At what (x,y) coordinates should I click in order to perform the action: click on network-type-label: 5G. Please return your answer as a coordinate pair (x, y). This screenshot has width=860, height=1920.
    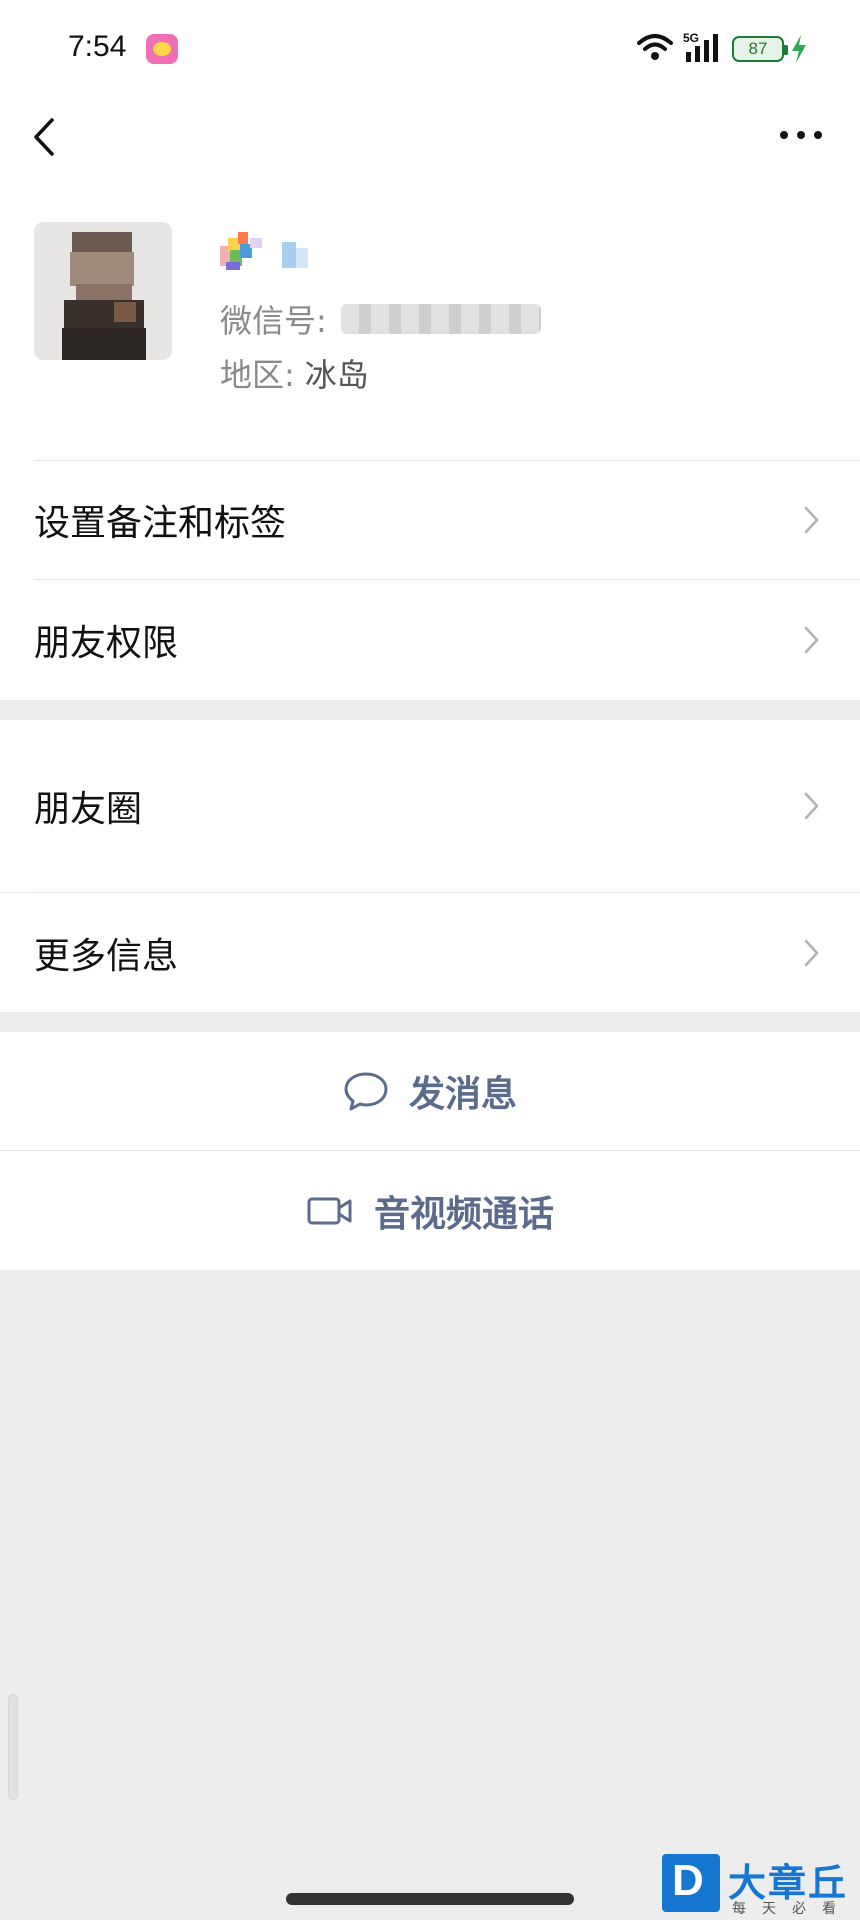
    Looking at the image, I should click on (691, 38).